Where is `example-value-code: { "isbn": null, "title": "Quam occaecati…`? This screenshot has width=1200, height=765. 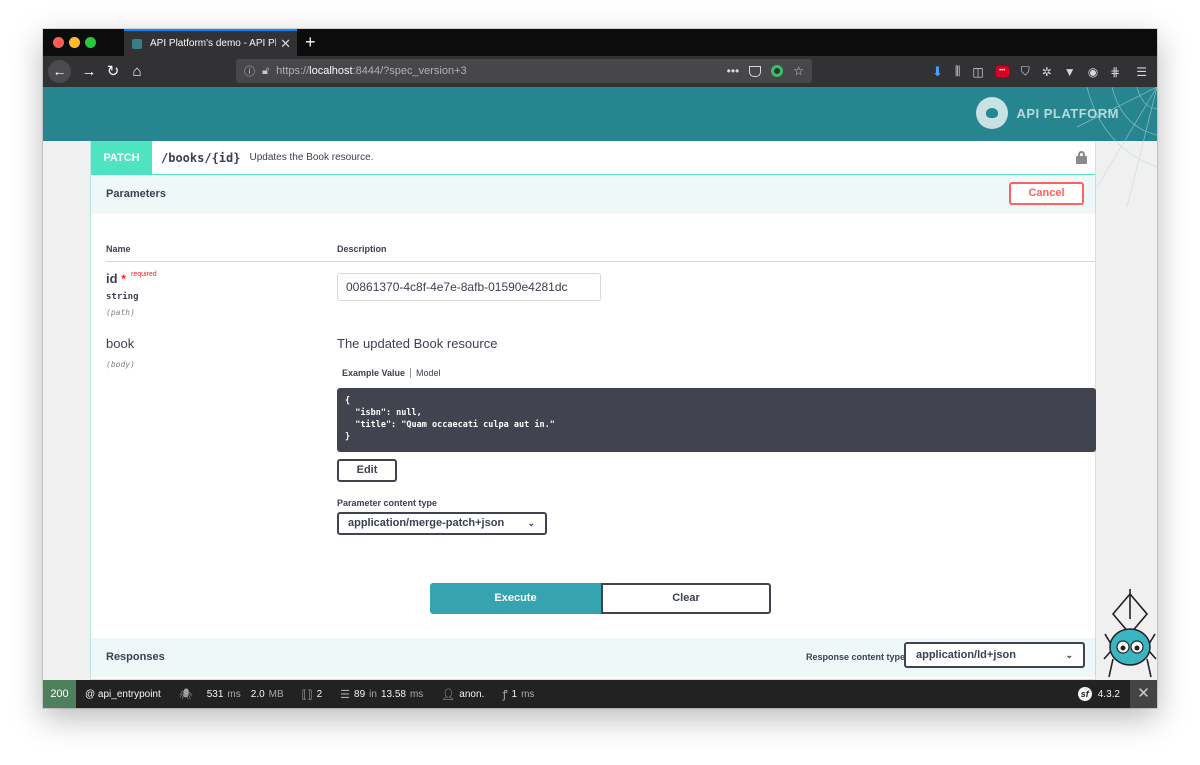
example-value-code: { "isbn": null, "title": "Quam occaecati… is located at coordinates (716, 420).